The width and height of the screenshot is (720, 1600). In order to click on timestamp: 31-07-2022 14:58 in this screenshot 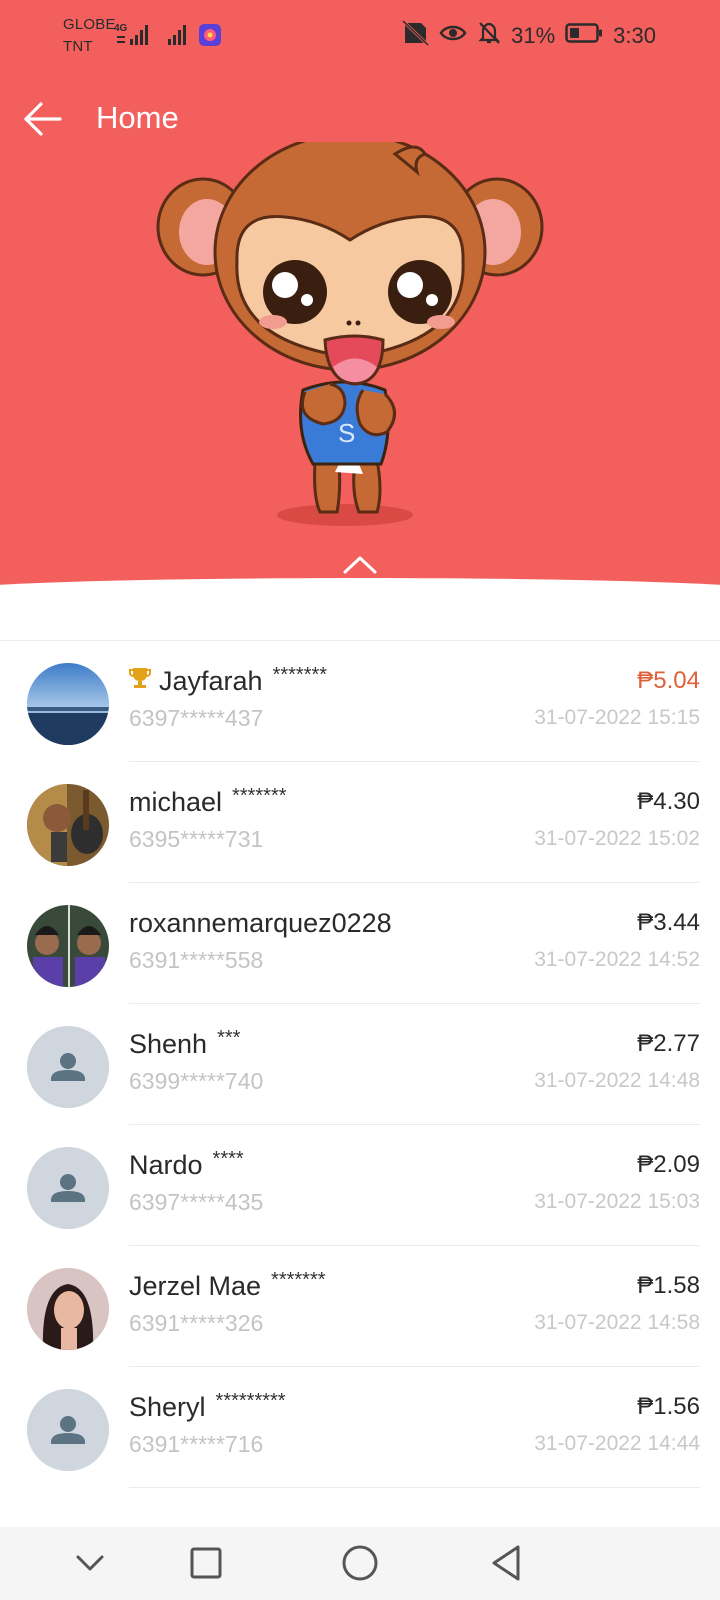, I will do `click(617, 1322)`.